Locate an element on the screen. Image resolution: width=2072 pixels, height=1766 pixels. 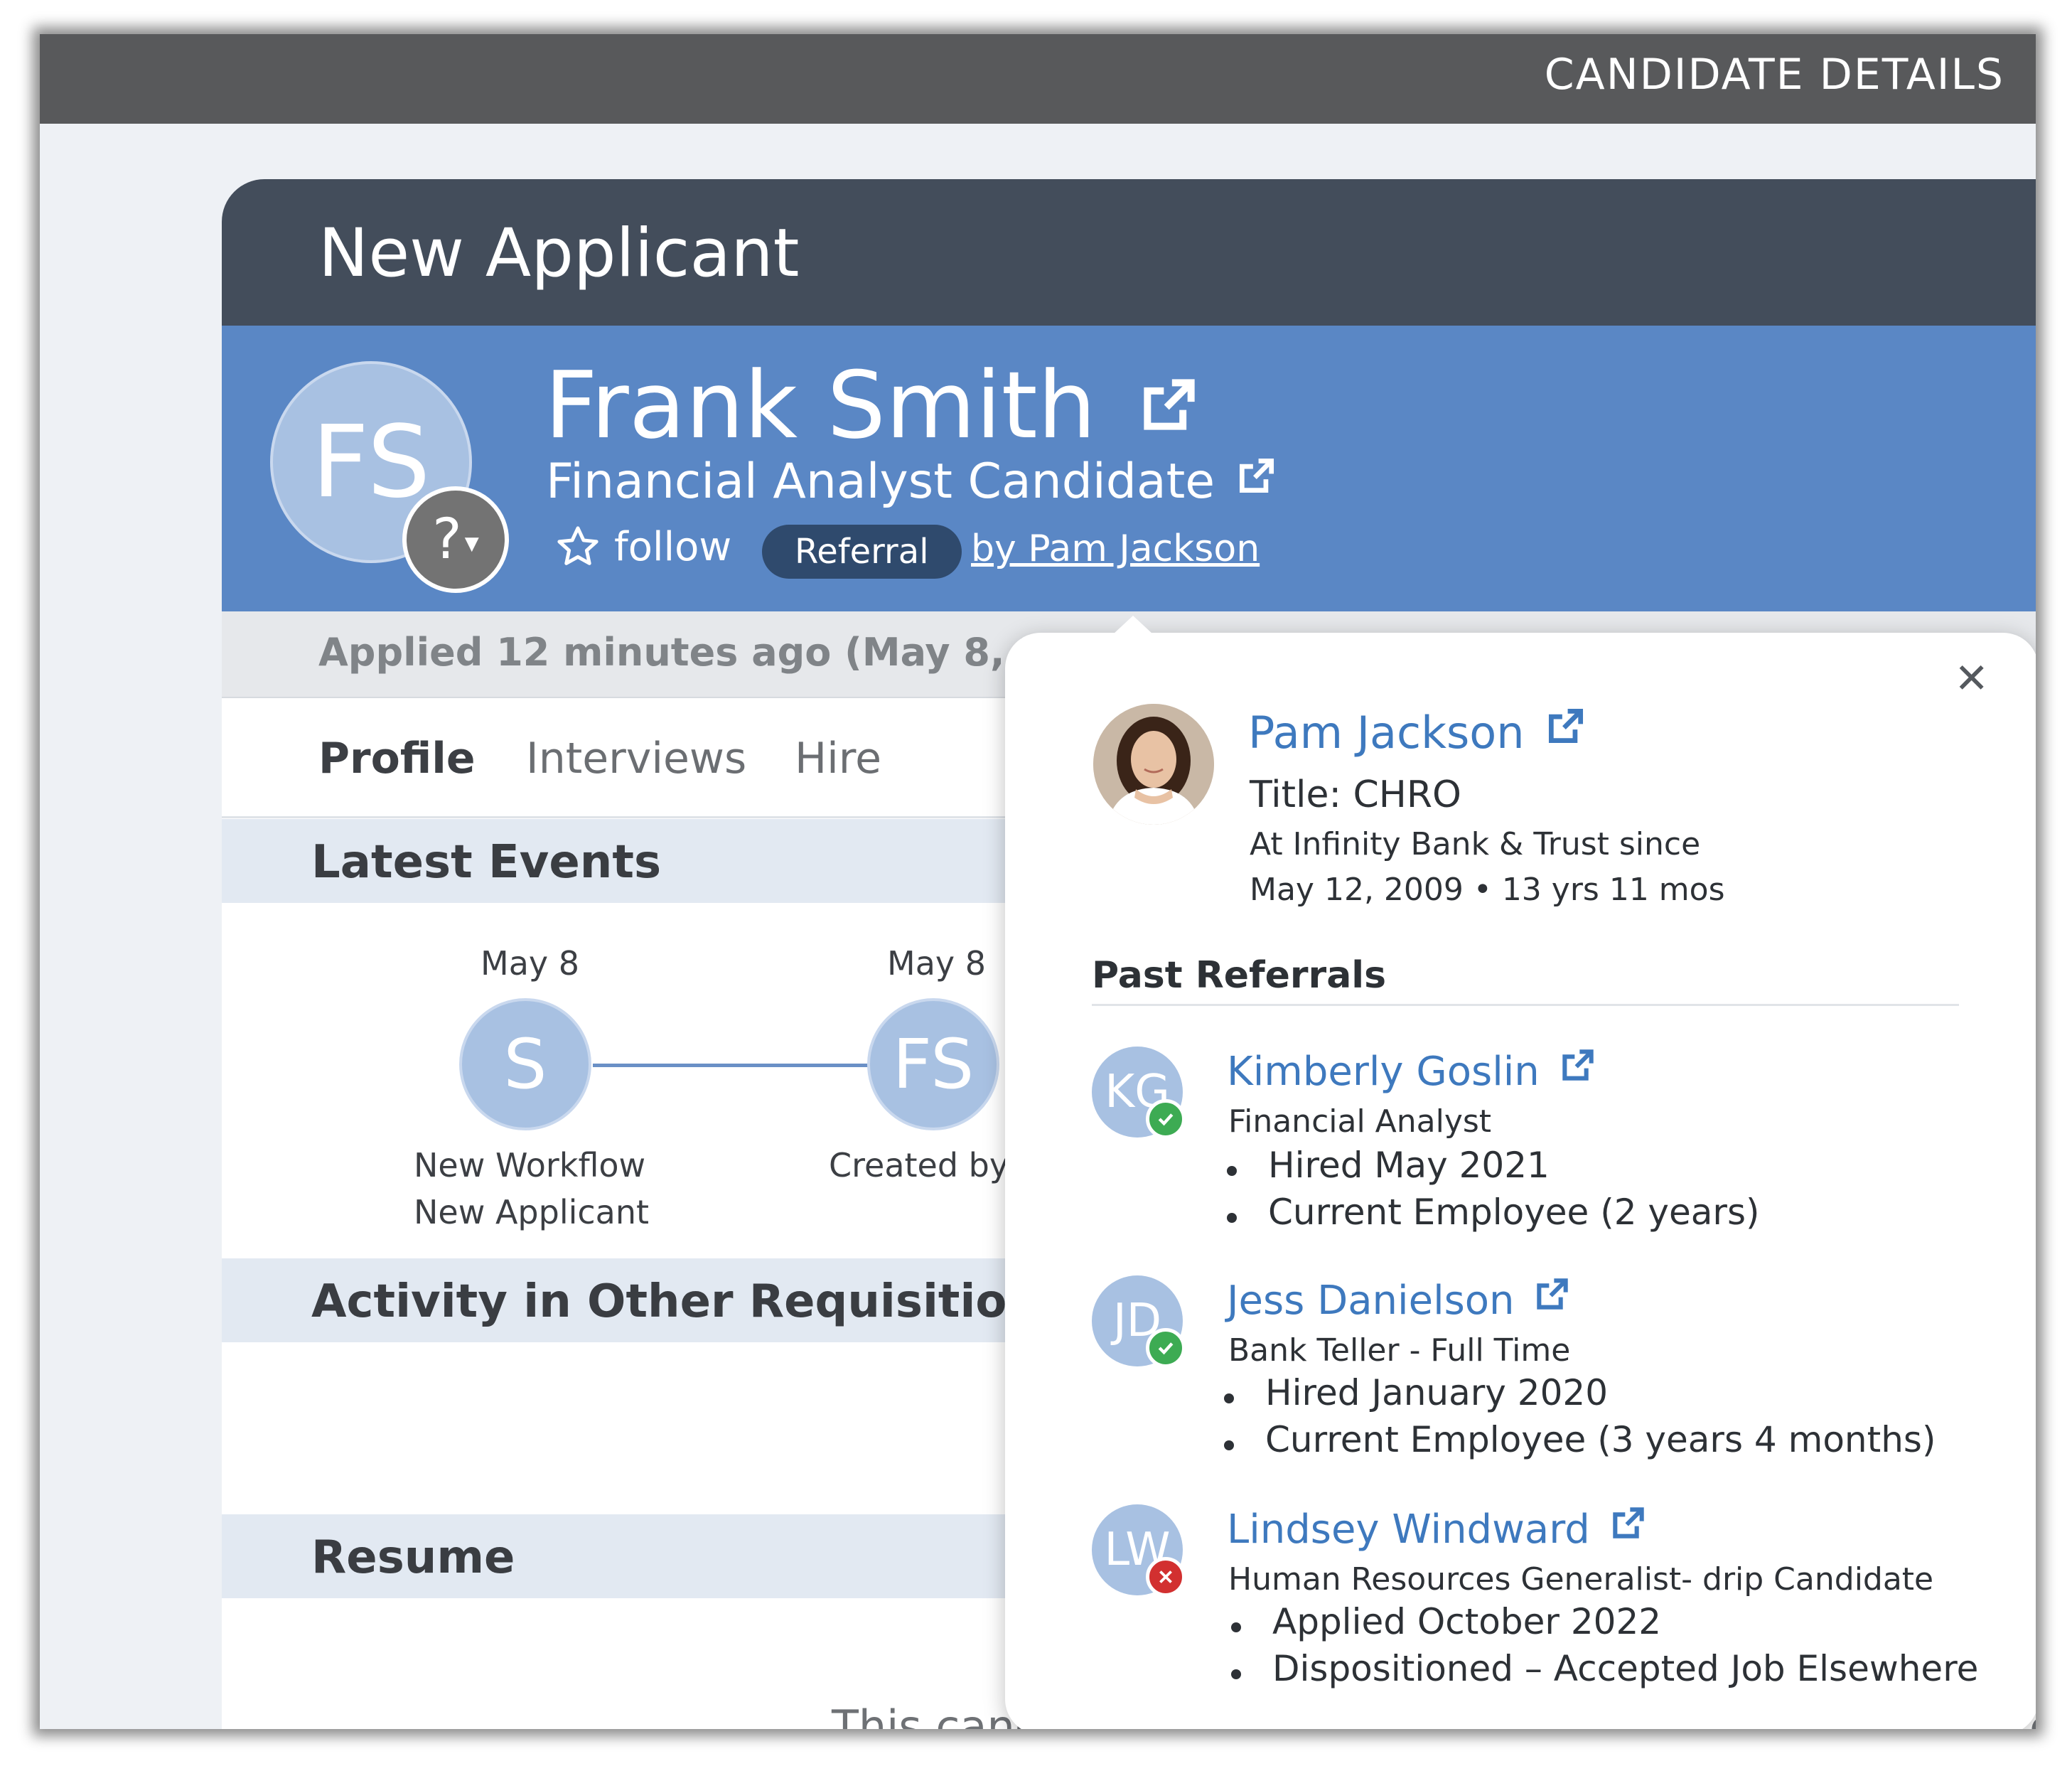
tab-hire: Hire is located at coordinates (838, 758).